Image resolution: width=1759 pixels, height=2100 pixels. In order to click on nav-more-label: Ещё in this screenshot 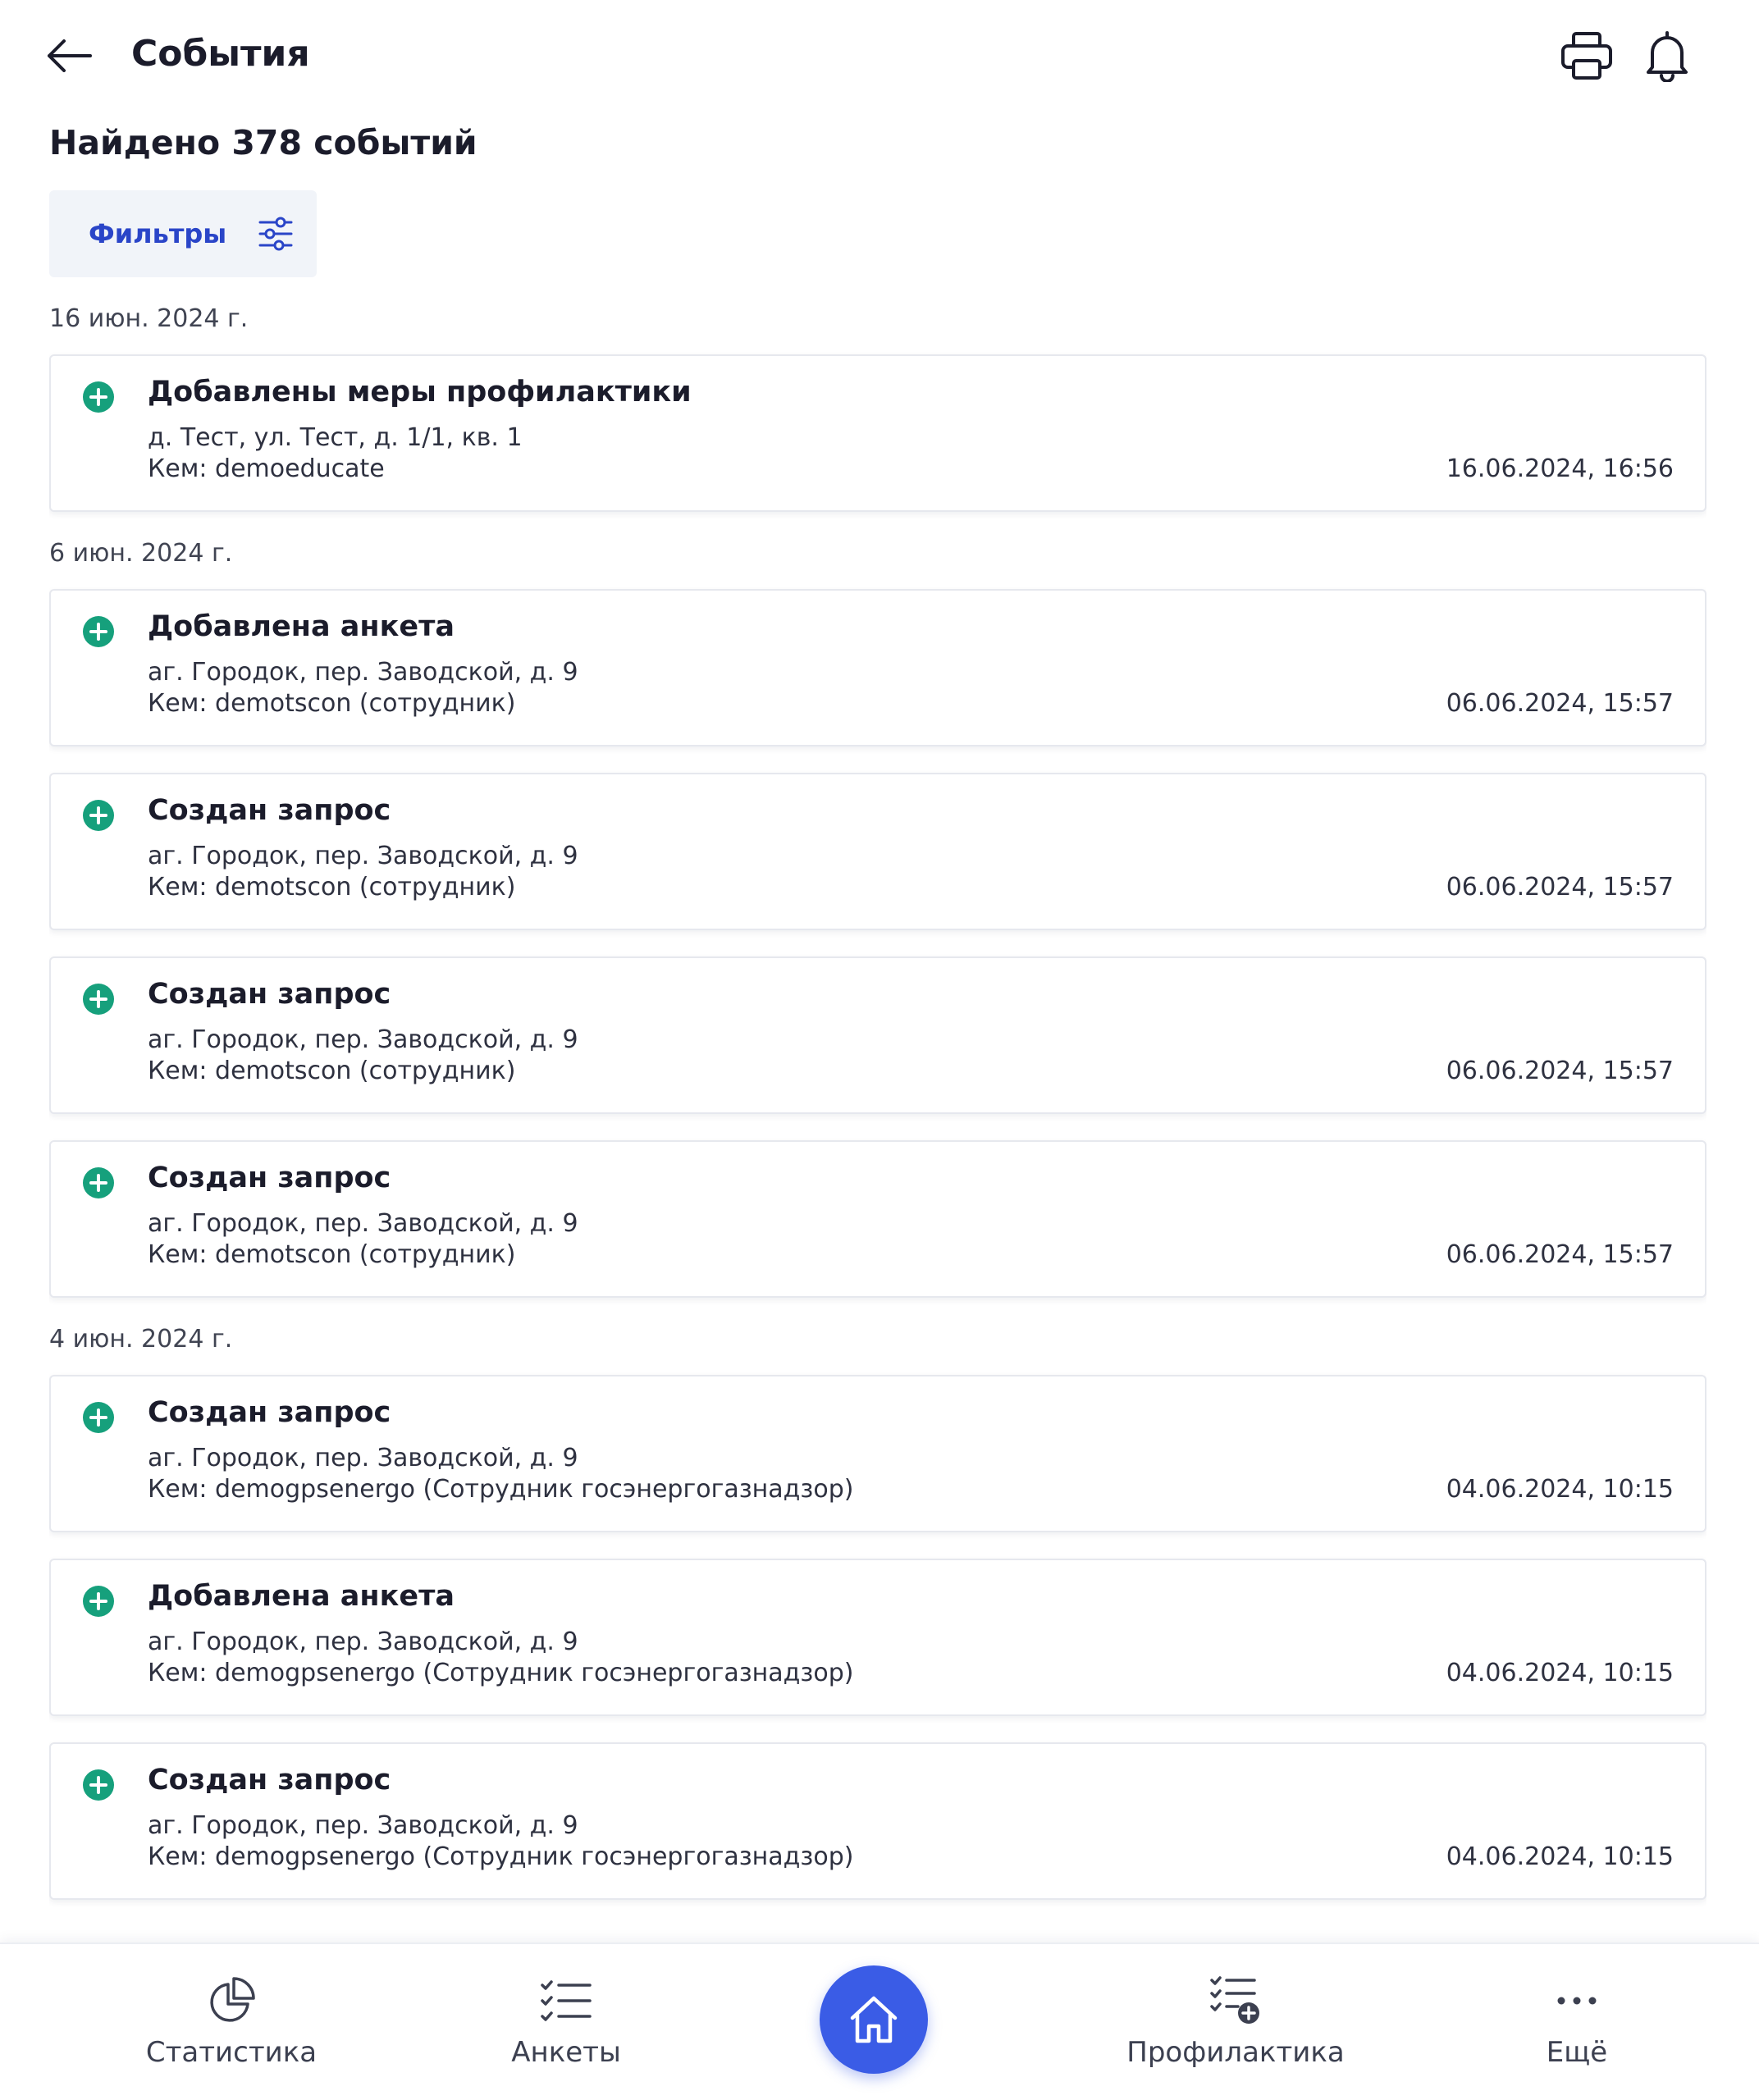, I will do `click(1577, 2053)`.